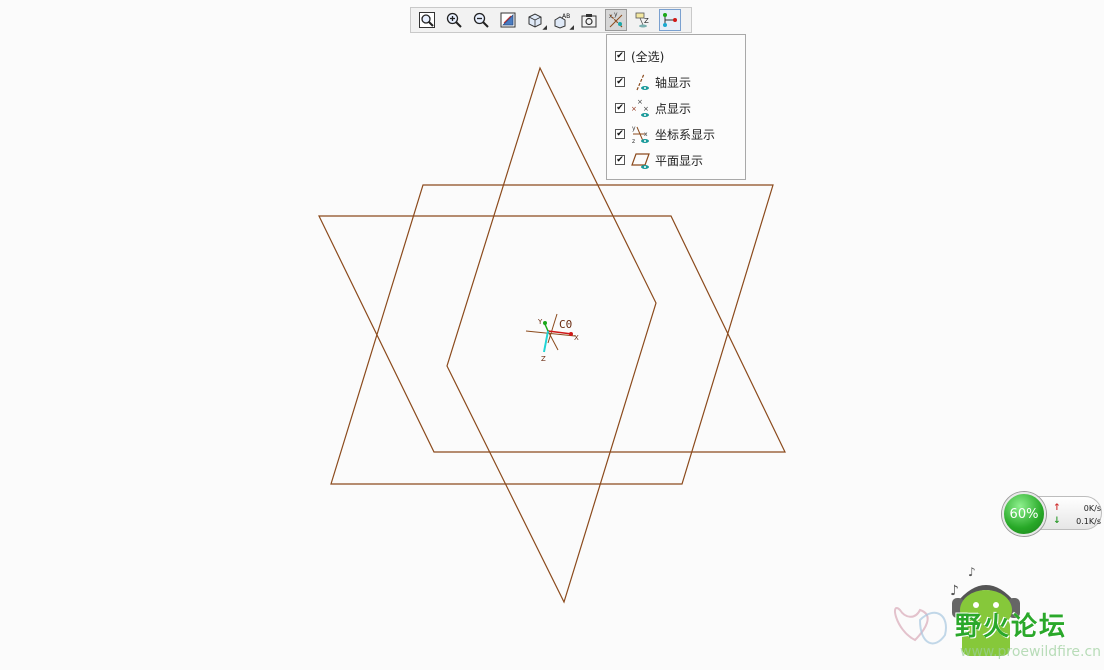  I want to click on axis-display-checkbox: ✔, so click(620, 82).